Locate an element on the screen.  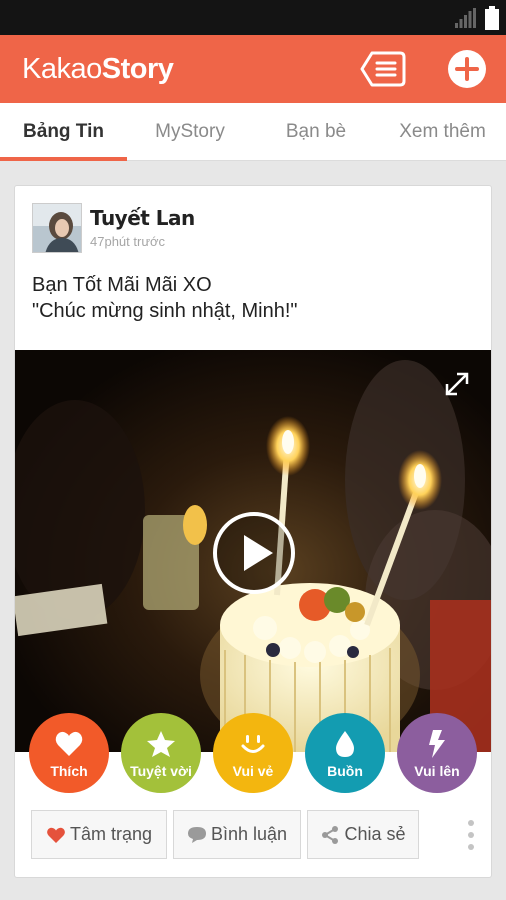
mood-label: Tâm trạng is located at coordinates (111, 834).